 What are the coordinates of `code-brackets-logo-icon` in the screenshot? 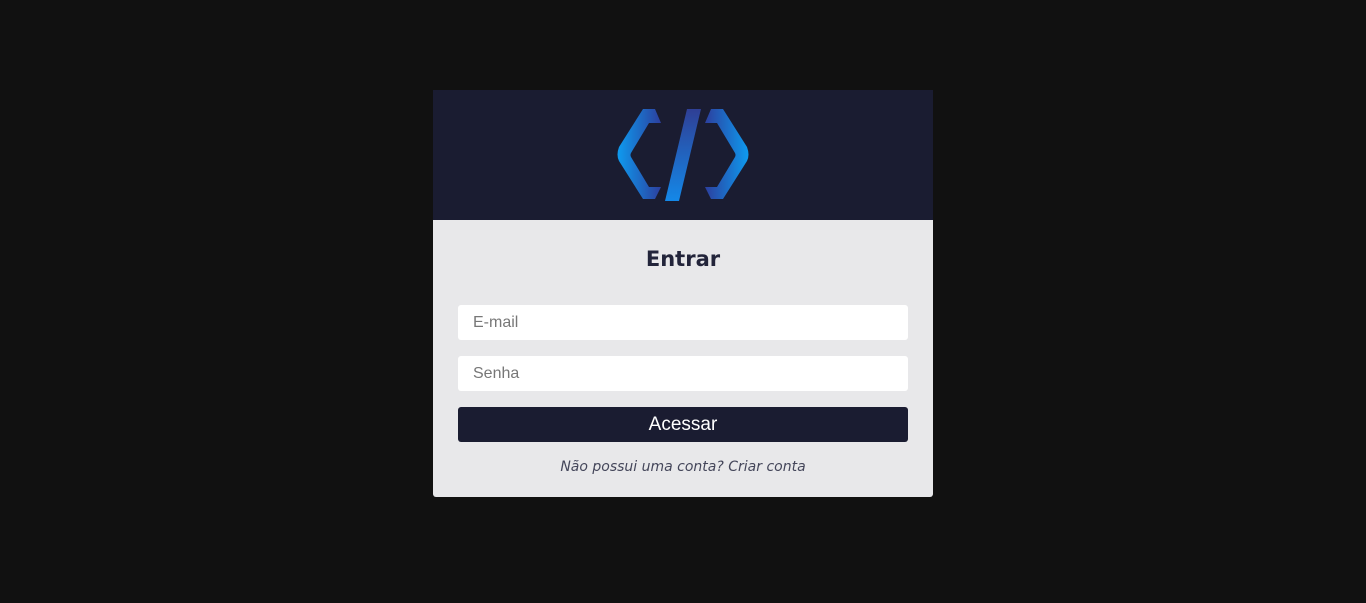 It's located at (683, 155).